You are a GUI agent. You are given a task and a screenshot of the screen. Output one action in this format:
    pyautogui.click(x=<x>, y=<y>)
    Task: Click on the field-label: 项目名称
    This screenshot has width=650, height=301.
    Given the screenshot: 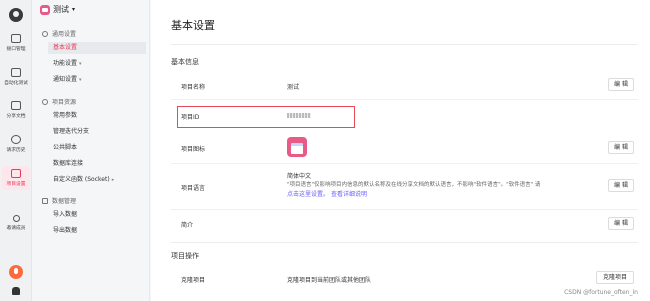 What is the action you would take?
    pyautogui.click(x=193, y=87)
    